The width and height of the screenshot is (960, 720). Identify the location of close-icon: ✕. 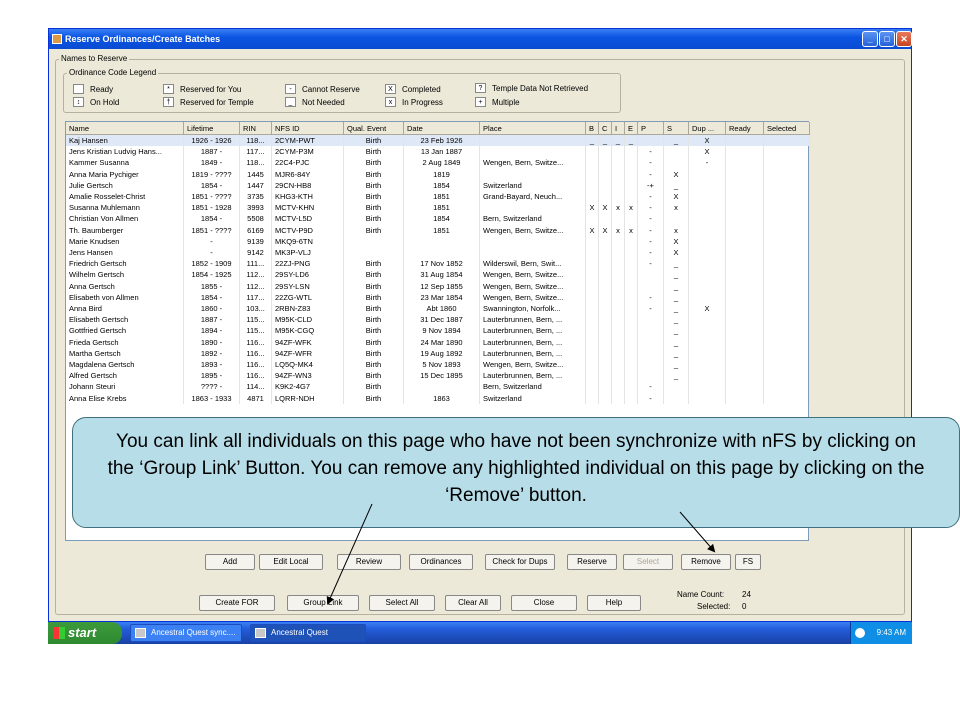
(904, 39).